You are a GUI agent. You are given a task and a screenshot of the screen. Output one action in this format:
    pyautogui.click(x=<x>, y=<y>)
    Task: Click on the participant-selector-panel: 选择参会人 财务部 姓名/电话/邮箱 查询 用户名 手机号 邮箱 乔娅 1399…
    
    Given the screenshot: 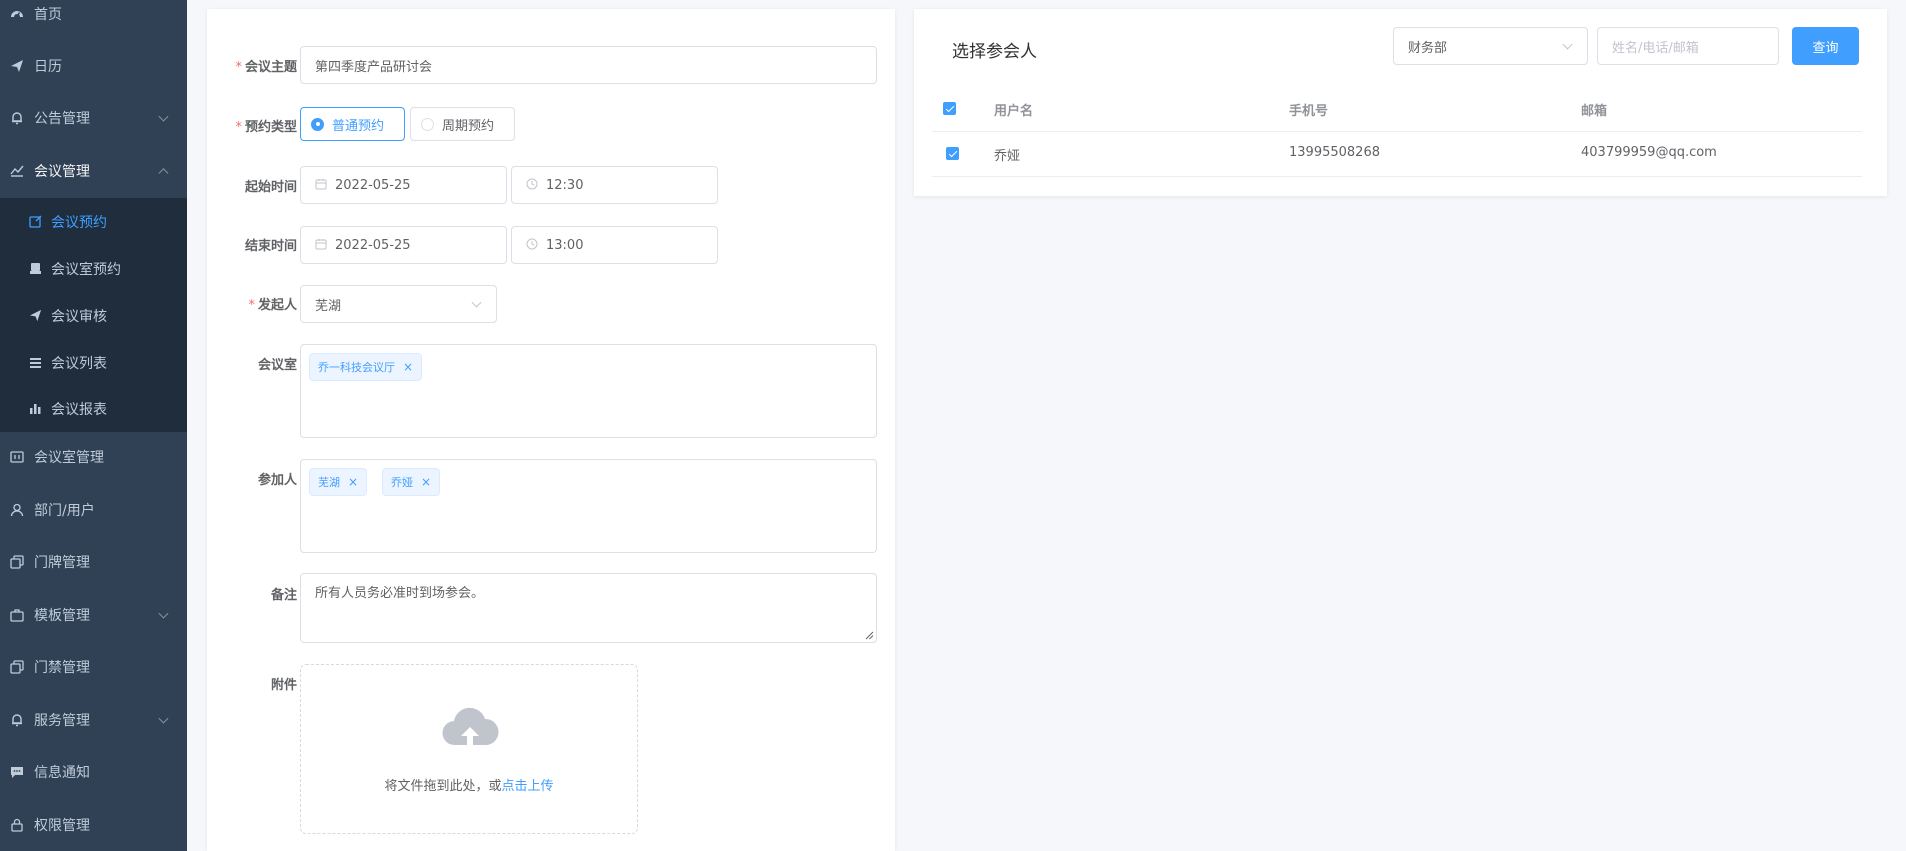 What is the action you would take?
    pyautogui.click(x=1400, y=102)
    